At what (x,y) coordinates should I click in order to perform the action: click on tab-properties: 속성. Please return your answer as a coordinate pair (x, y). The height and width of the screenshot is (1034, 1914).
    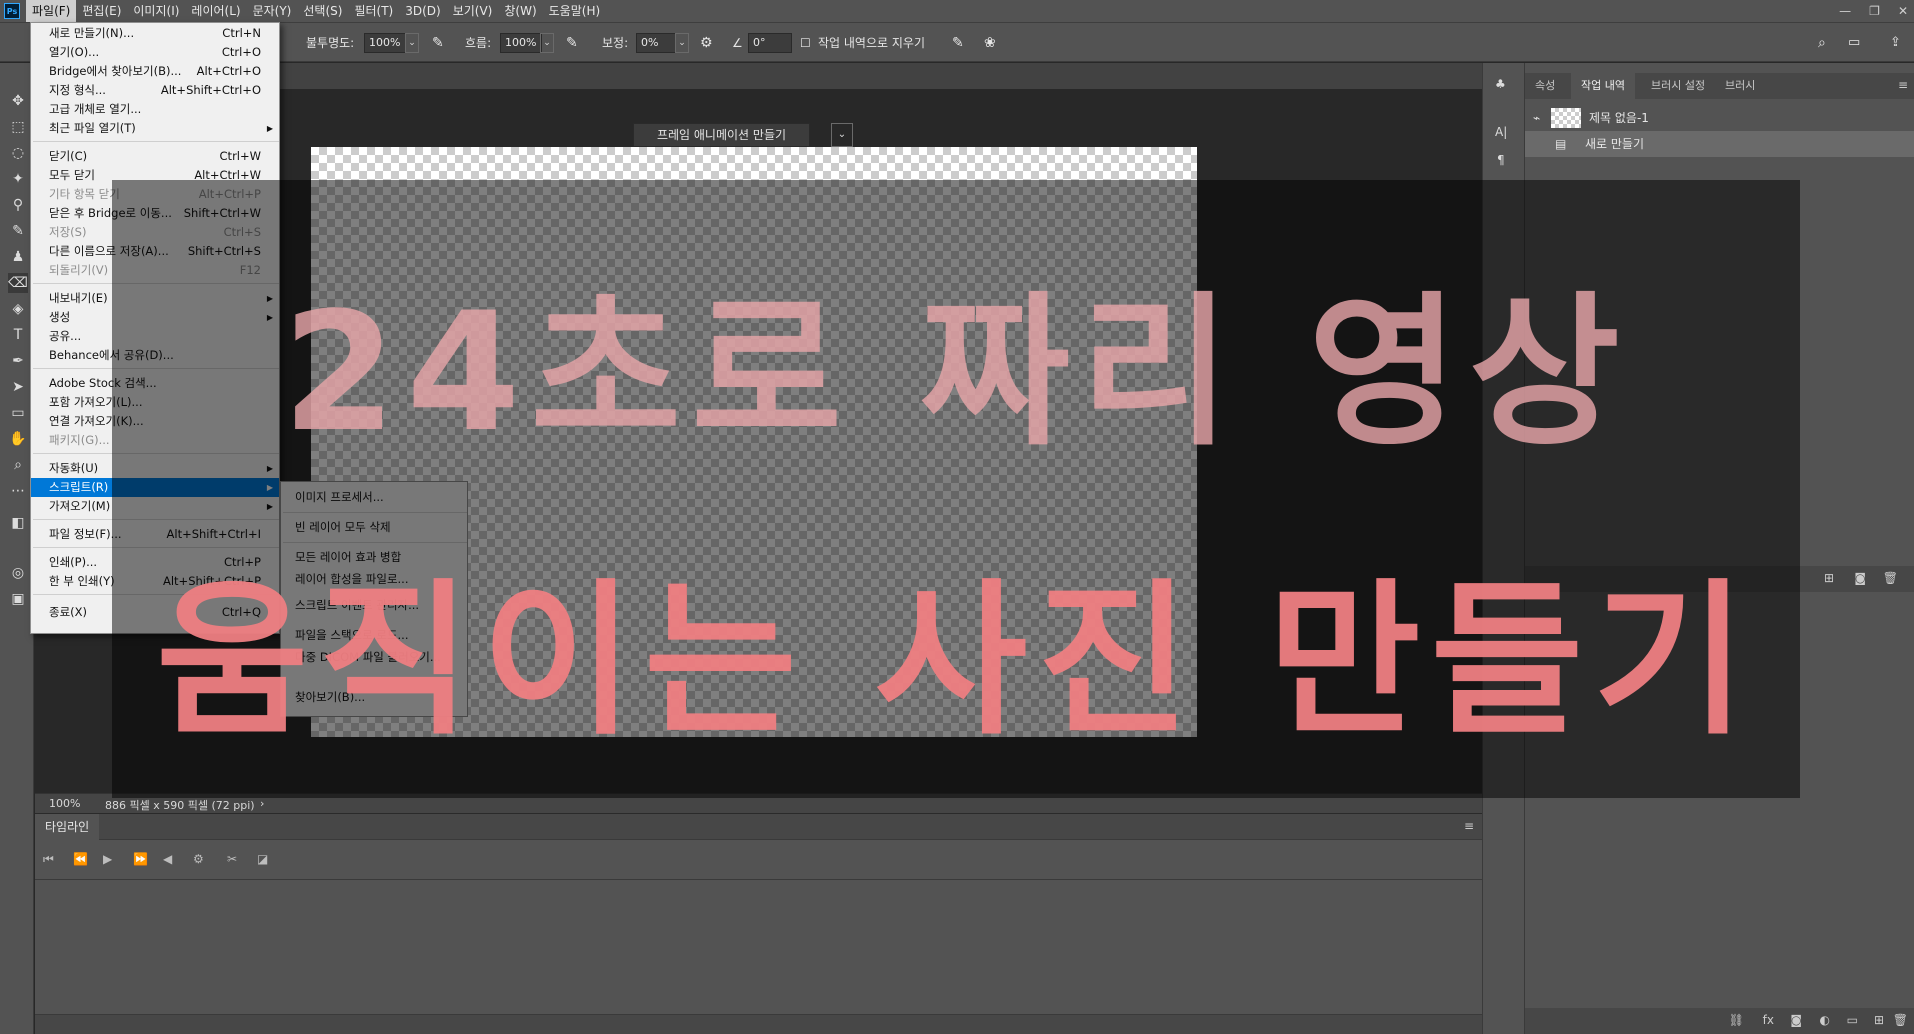
    Looking at the image, I should click on (1545, 86).